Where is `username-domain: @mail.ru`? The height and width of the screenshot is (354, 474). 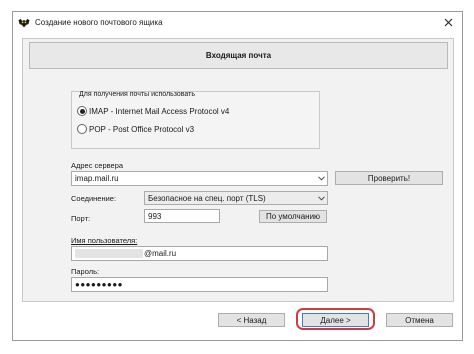
username-domain: @mail.ru is located at coordinates (160, 253).